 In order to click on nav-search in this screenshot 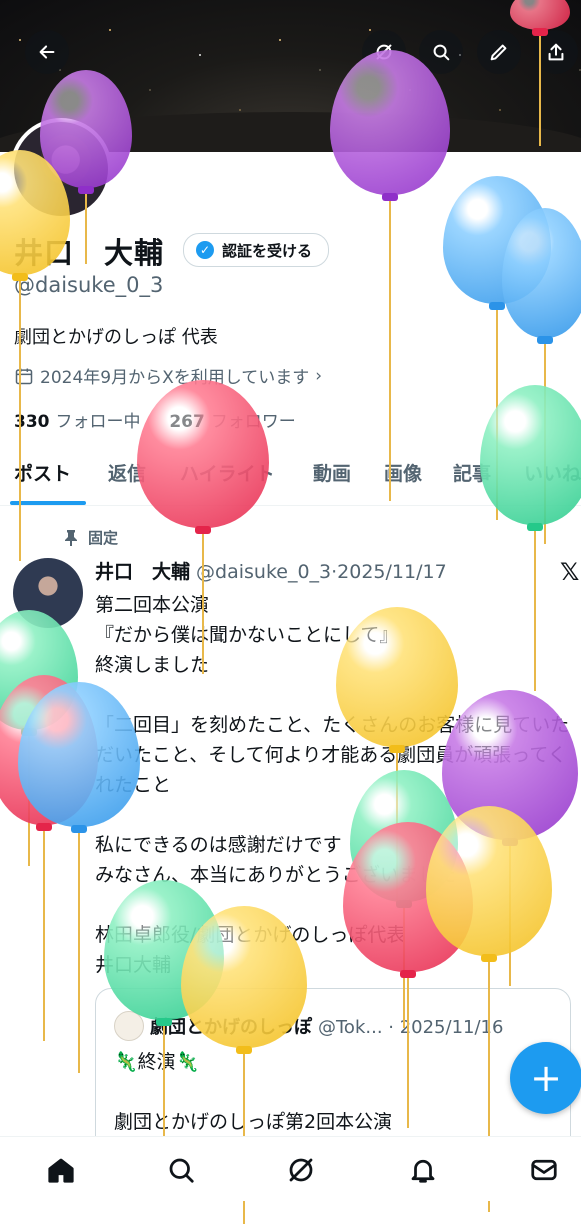, I will do `click(181, 1170)`.